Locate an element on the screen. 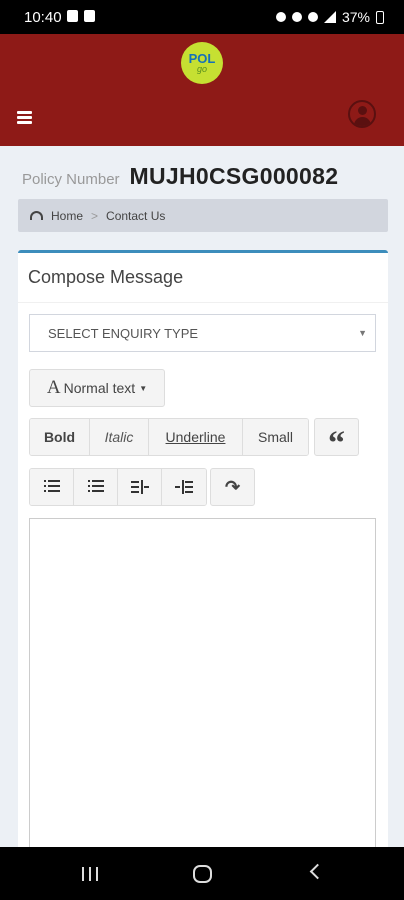  policy-number-row: Policy Number MUJH0CSG000082 is located at coordinates (180, 176).